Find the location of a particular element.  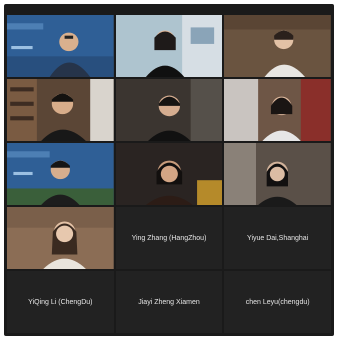

participant-name: YiQing Li (ChengDu) is located at coordinates (60, 302).